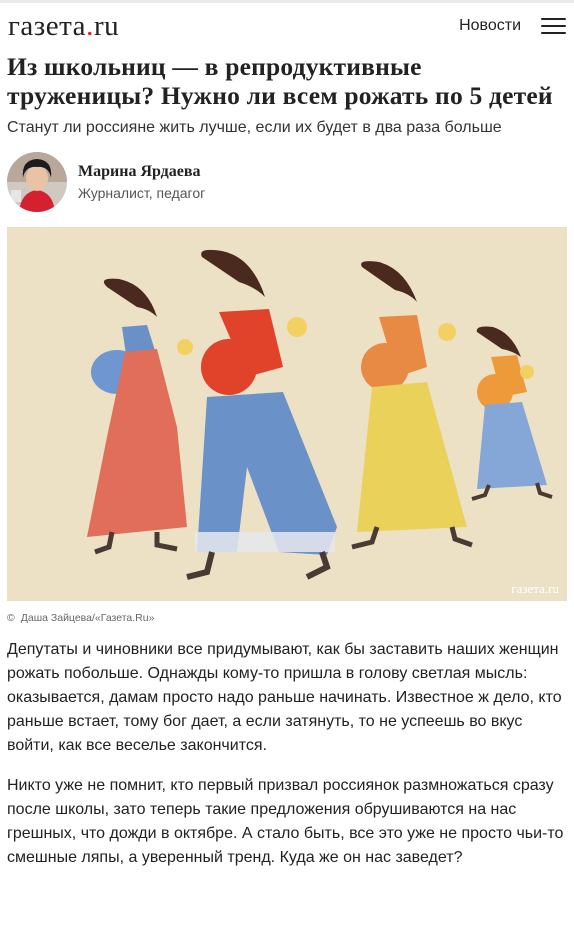  What do you see at coordinates (490, 26) in the screenshot?
I see `nav-link-news: Новости` at bounding box center [490, 26].